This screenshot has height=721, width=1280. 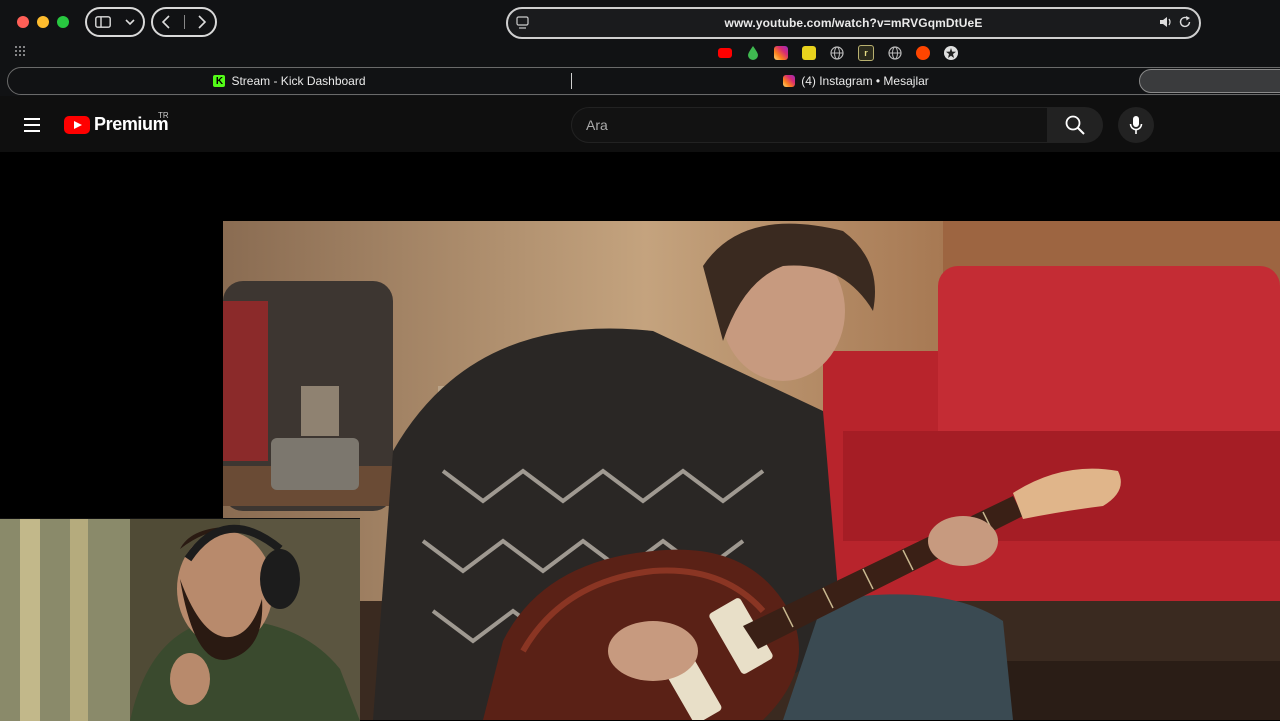 I want to click on tab-label: (4) Instagram • Mesajlar, so click(x=865, y=81).